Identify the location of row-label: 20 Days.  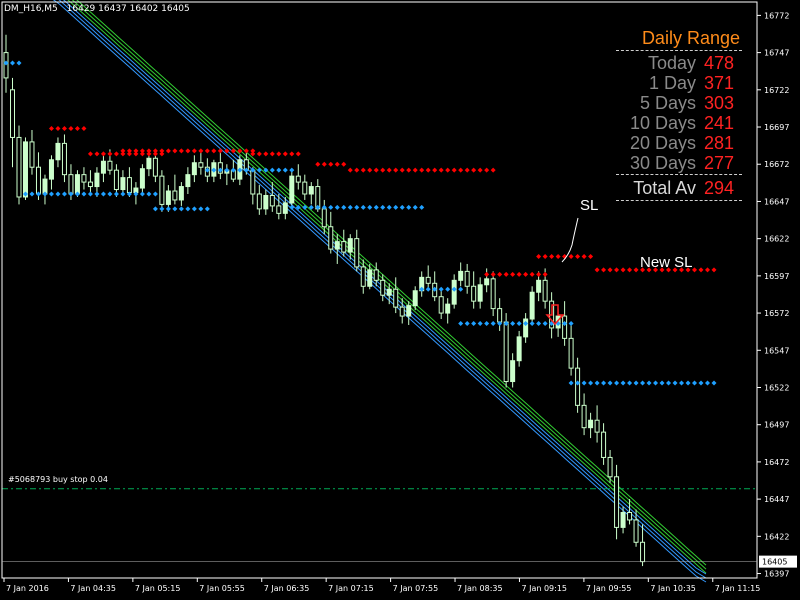
(662, 143).